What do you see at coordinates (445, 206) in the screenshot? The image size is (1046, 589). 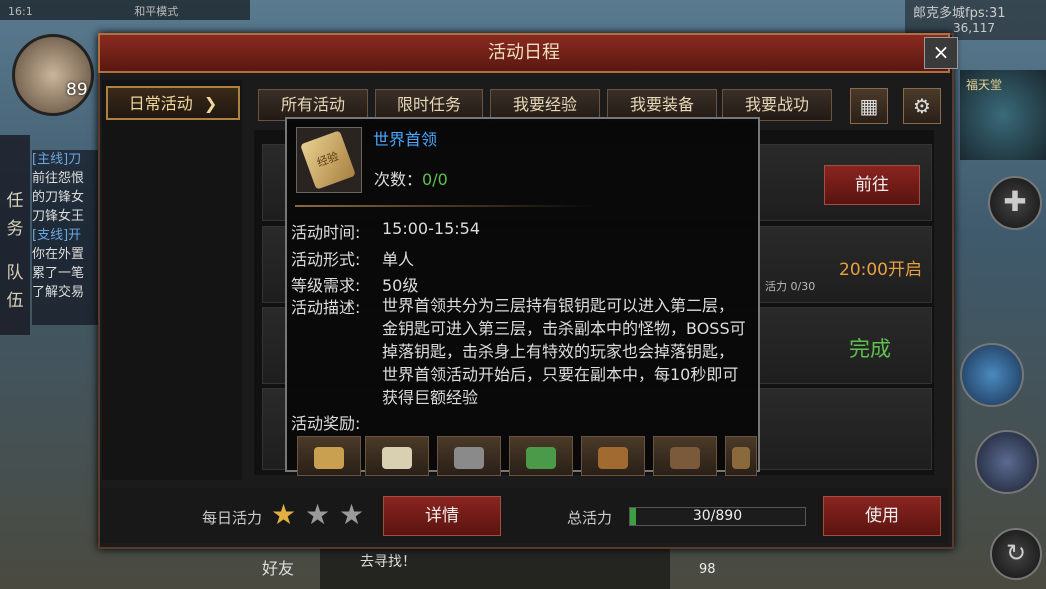 I see `popup-divider` at bounding box center [445, 206].